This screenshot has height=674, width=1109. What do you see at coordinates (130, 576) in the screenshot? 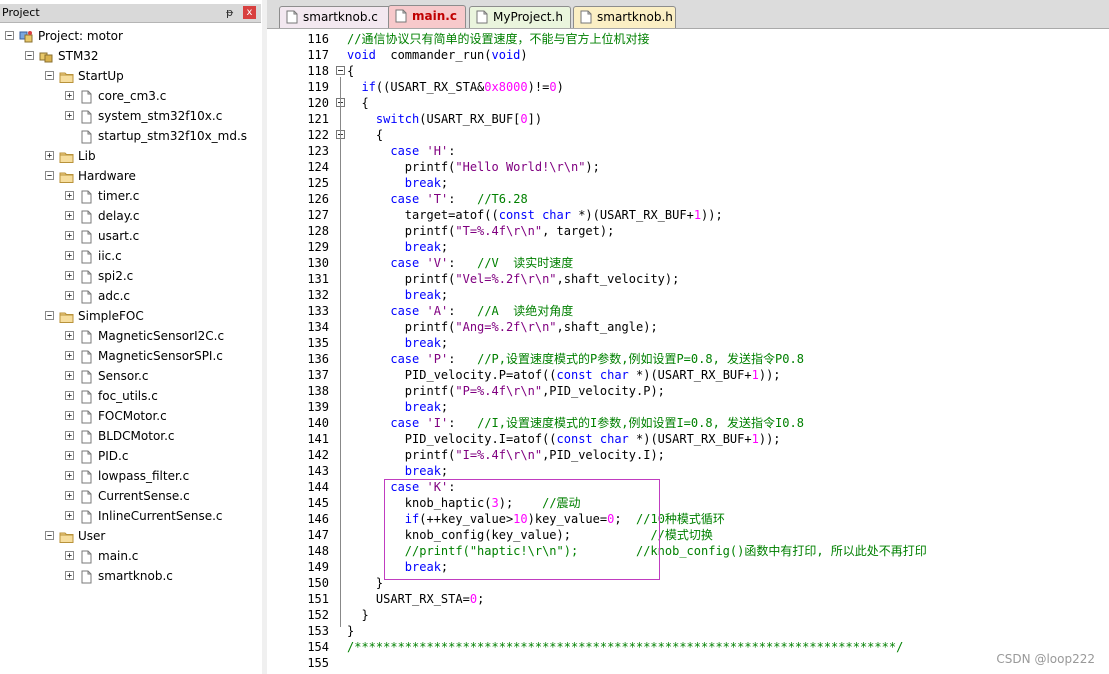
I see `tree-item: + smartknob.c` at bounding box center [130, 576].